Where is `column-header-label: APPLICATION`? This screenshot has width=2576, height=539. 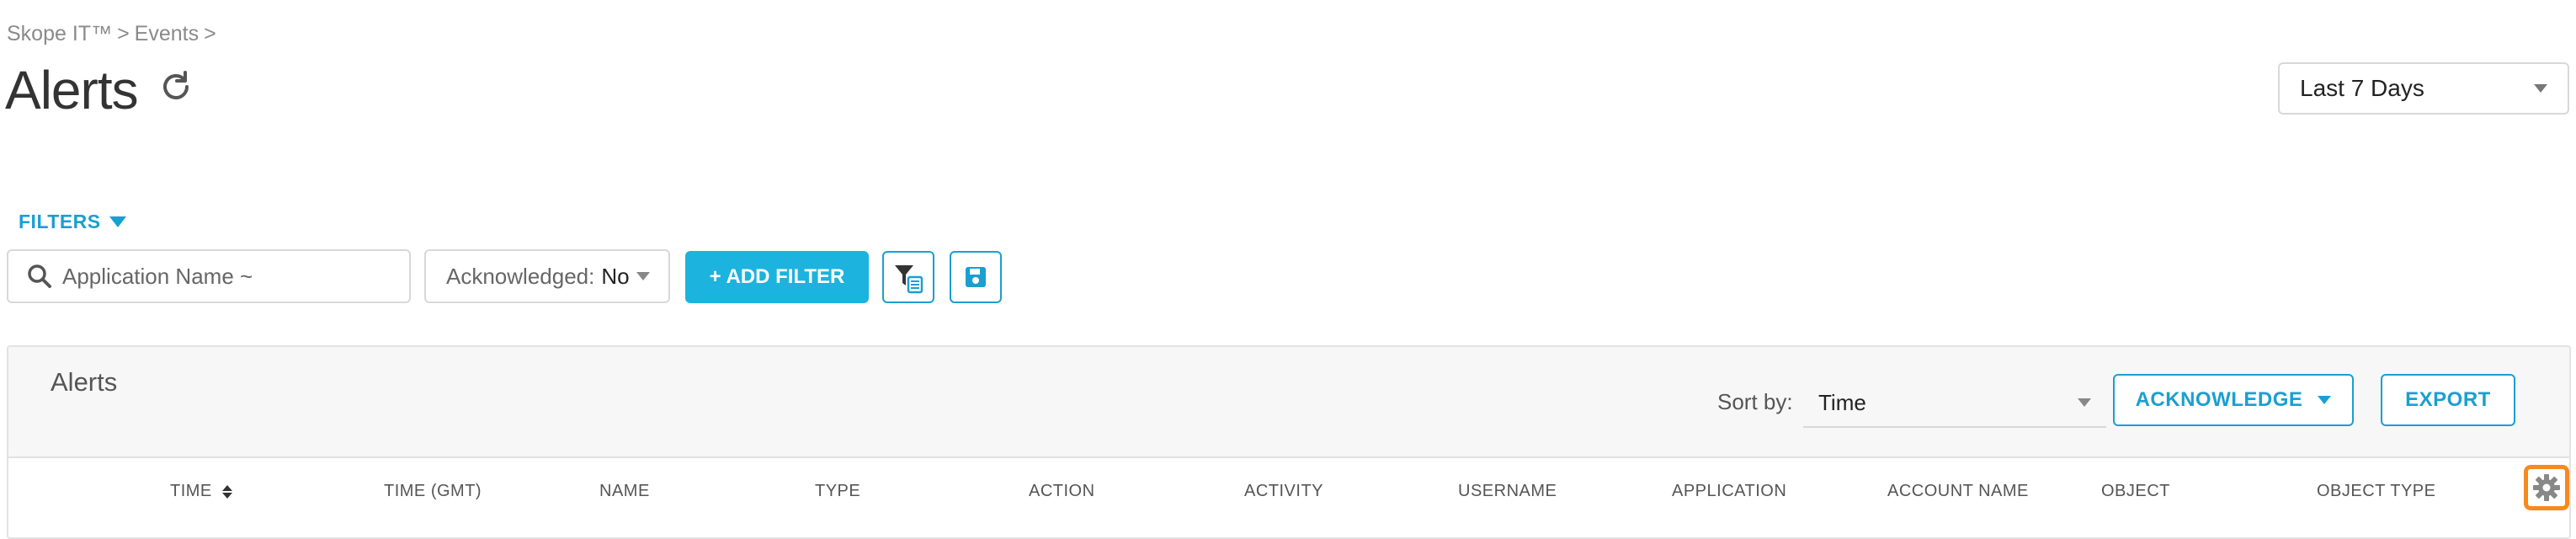
column-header-label: APPLICATION is located at coordinates (1729, 491).